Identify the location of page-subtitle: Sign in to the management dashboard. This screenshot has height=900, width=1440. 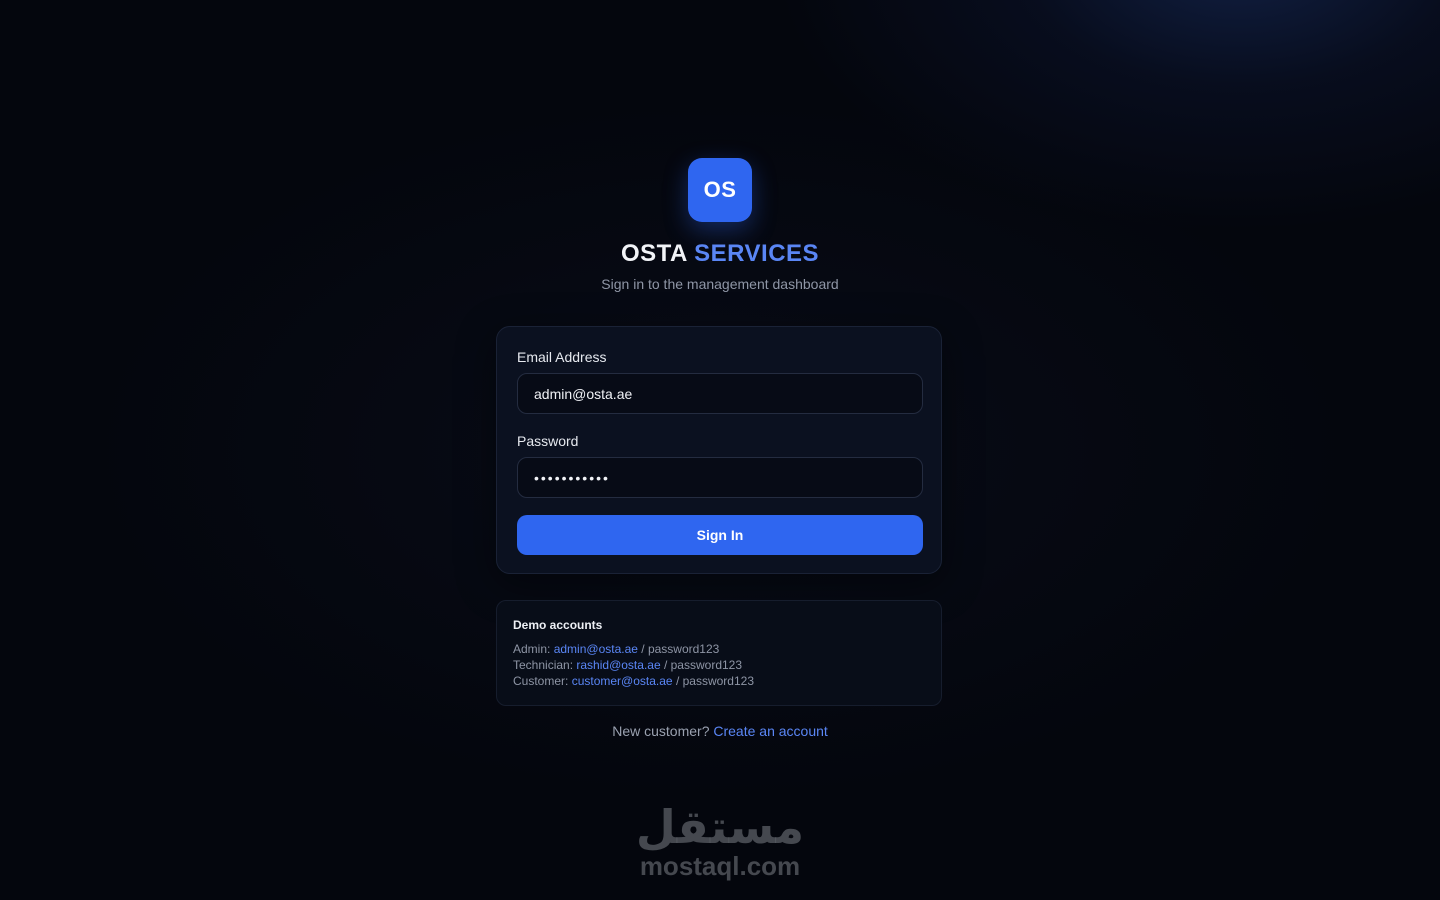
(720, 284).